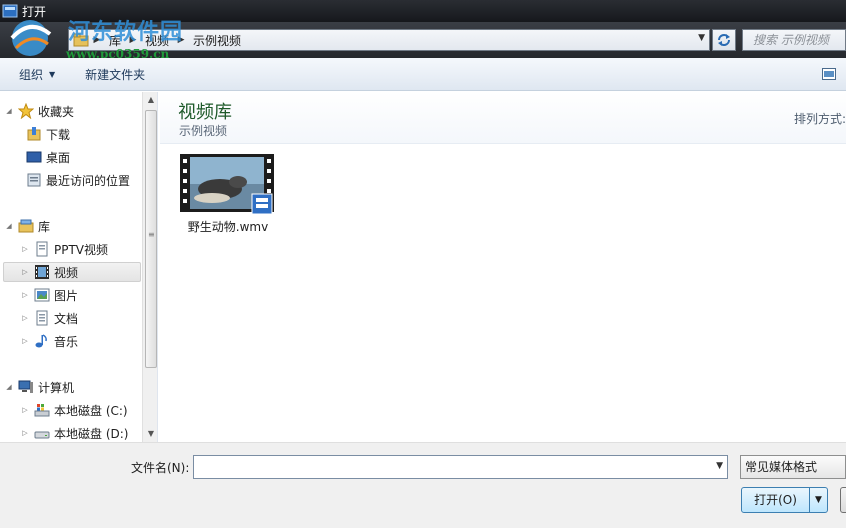 This screenshot has height=528, width=846. Describe the element at coordinates (42, 435) in the screenshot. I see `drive-icon` at that location.